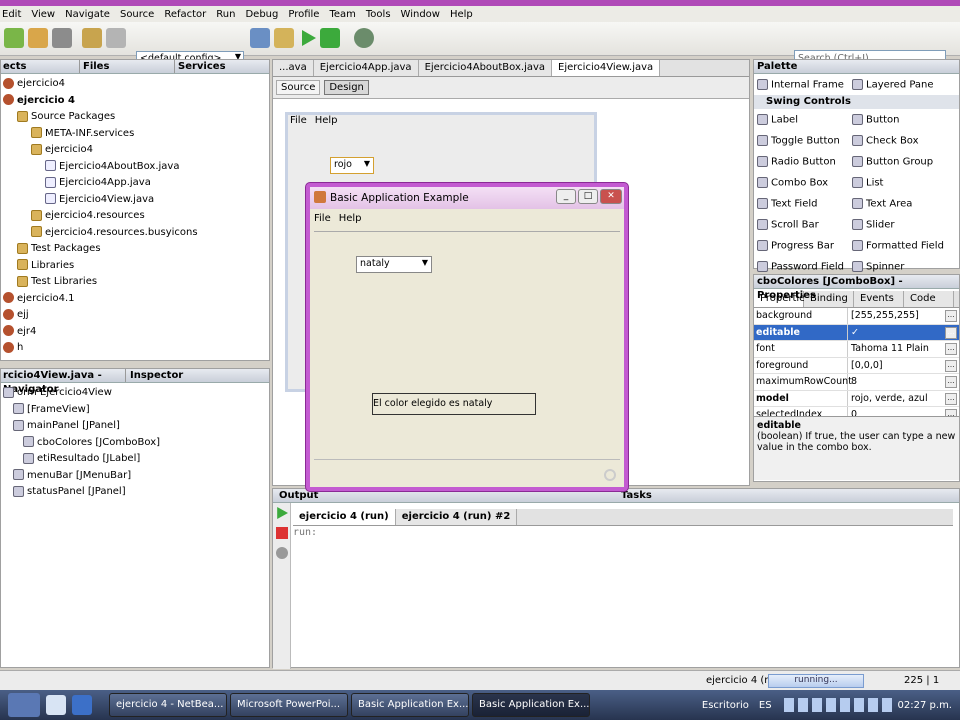  Describe the element at coordinates (588, 196) in the screenshot. I see `maximize-button: □` at that location.